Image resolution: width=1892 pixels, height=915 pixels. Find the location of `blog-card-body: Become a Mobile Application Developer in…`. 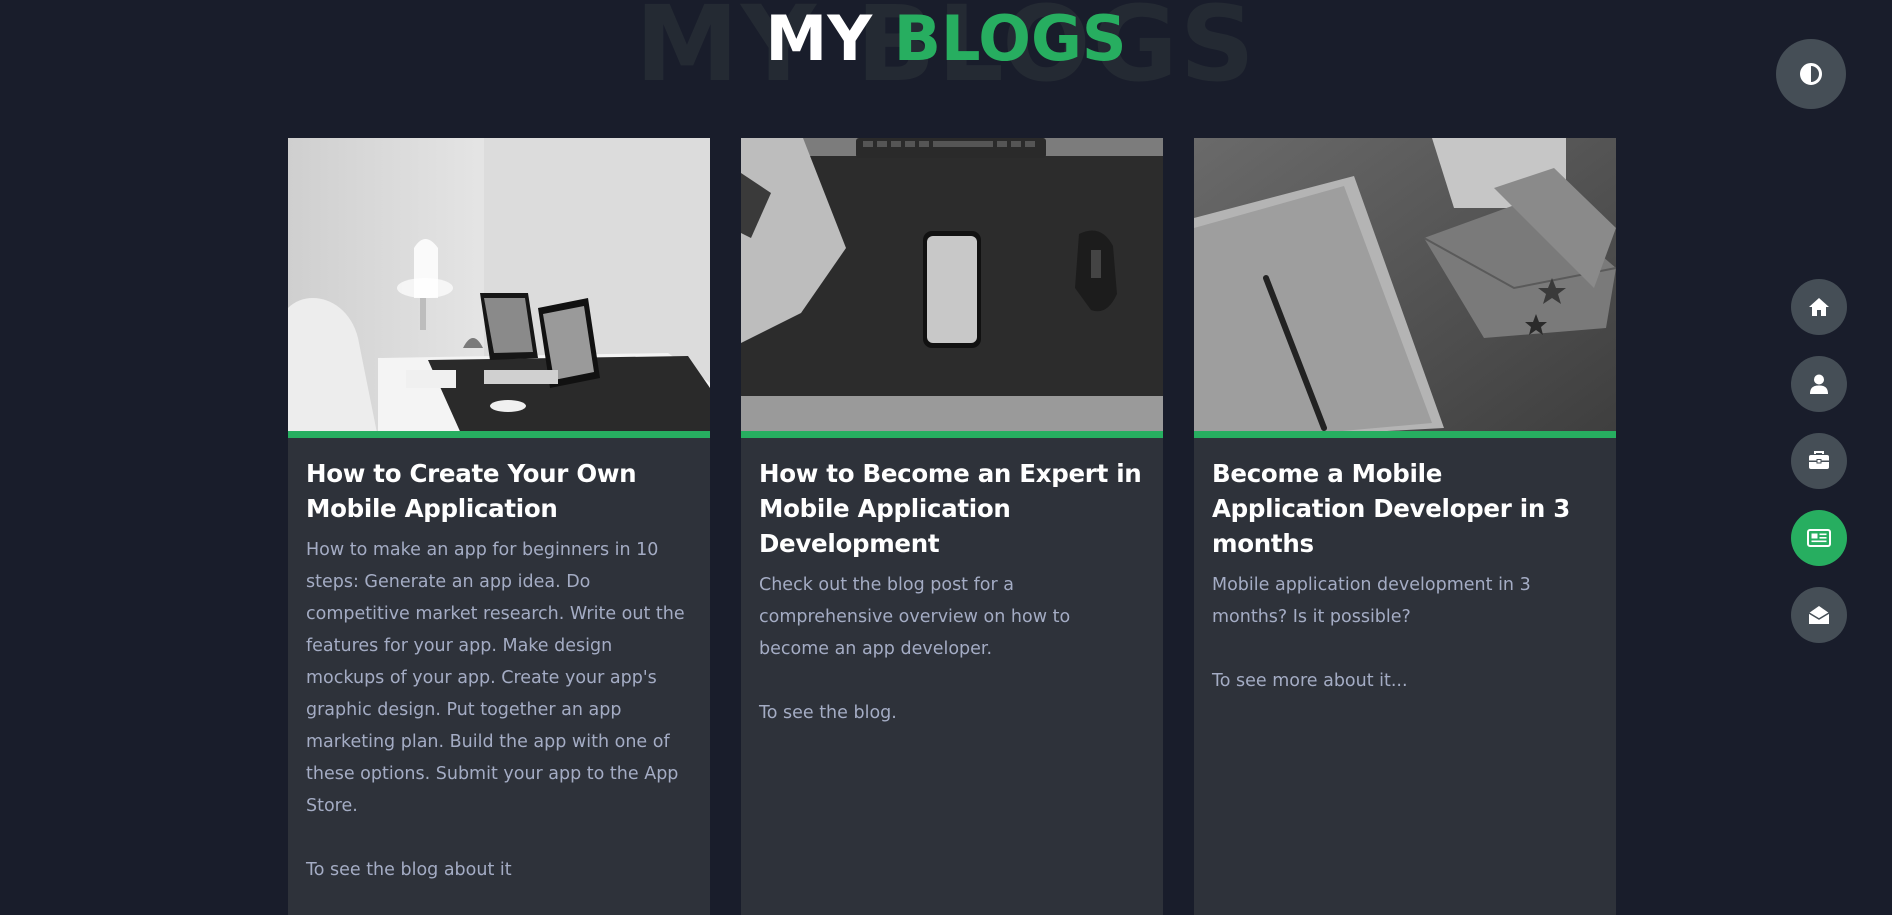

blog-card-body: Become a Mobile Application Developer in… is located at coordinates (1405, 567).